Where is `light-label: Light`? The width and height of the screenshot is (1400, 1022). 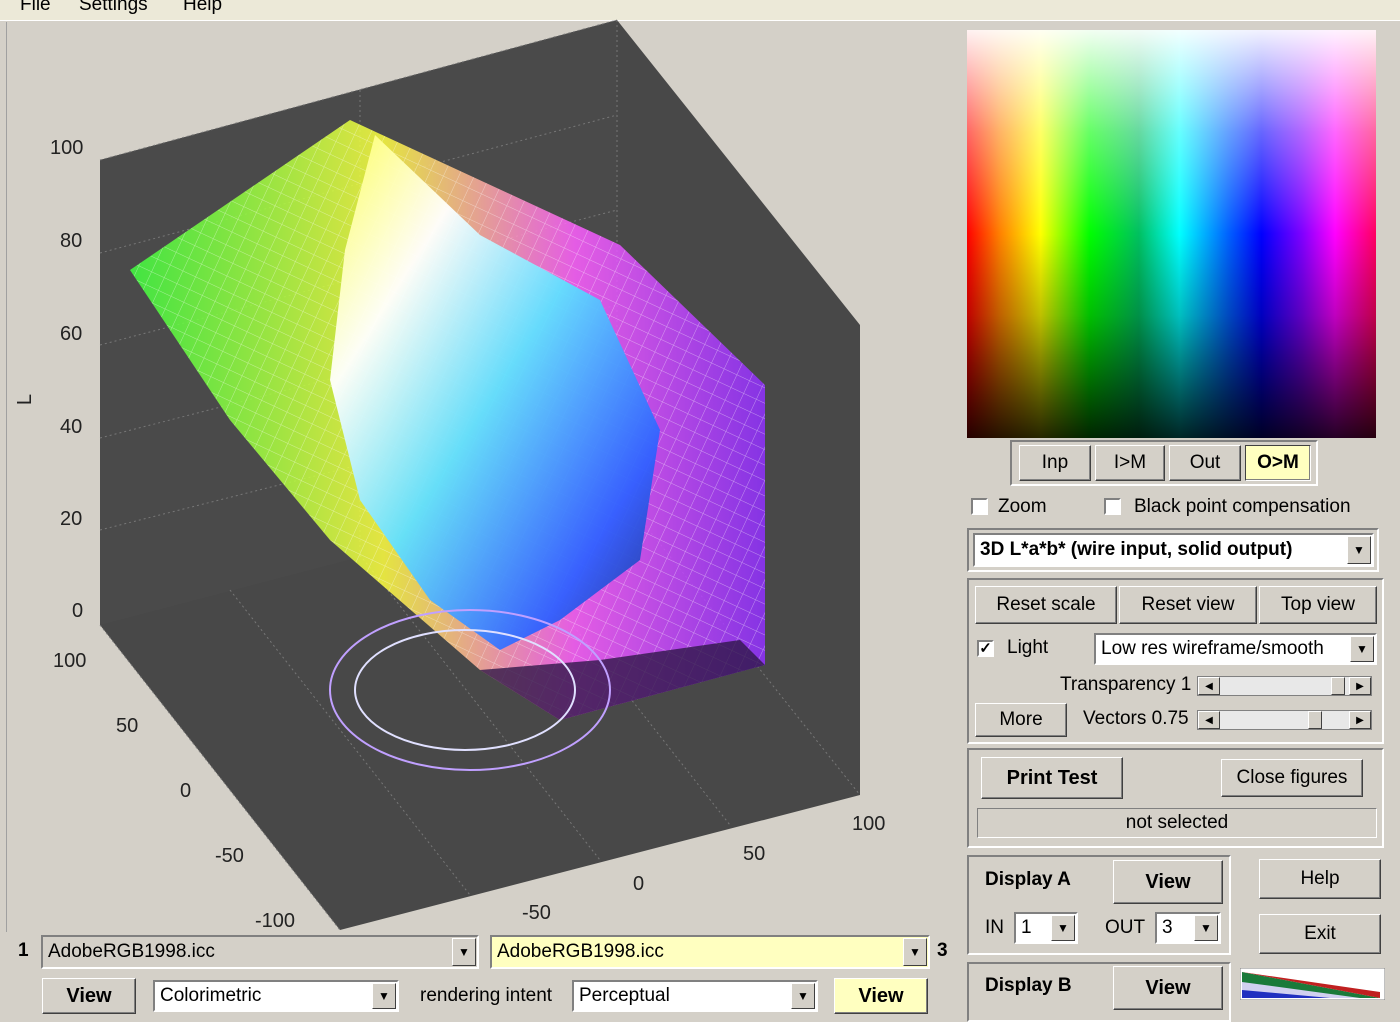
light-label: Light is located at coordinates (1028, 647).